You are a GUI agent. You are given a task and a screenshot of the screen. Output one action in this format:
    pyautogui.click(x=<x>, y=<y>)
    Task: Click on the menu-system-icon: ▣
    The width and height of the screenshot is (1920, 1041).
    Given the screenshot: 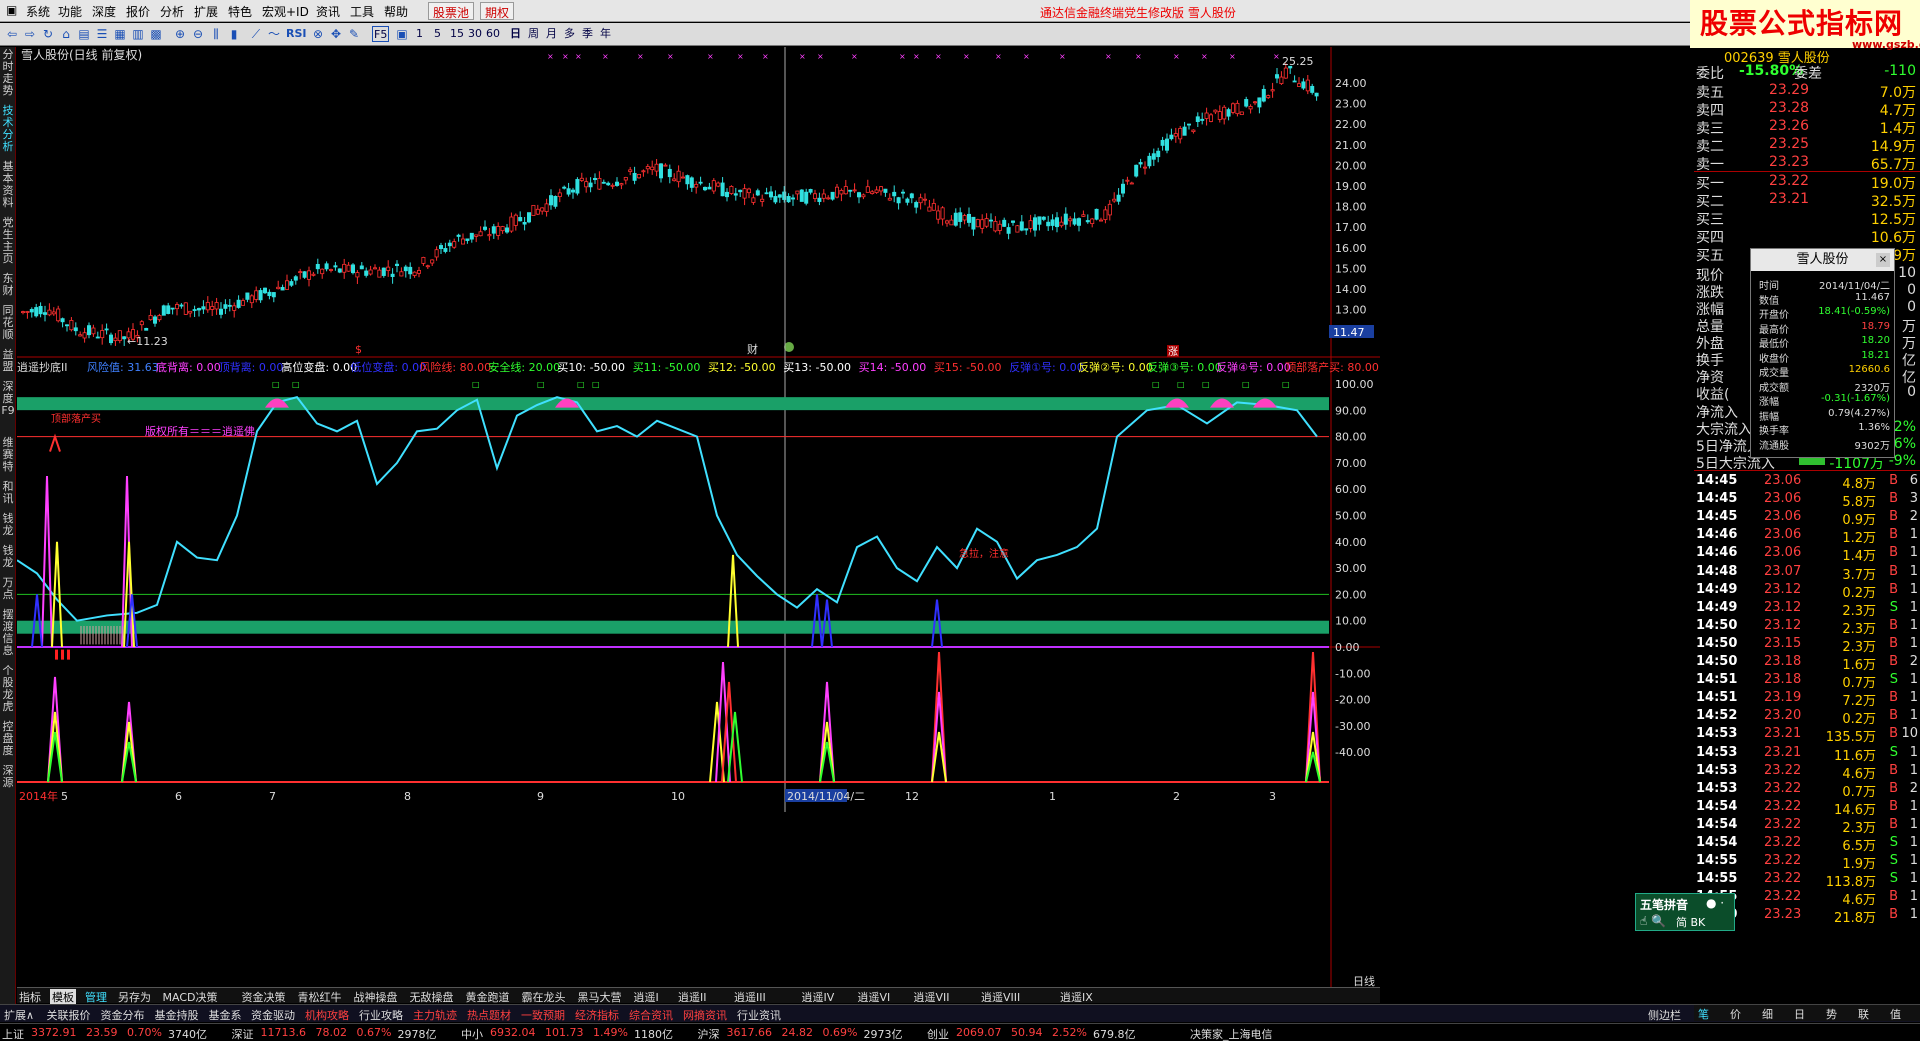 What is the action you would take?
    pyautogui.click(x=11, y=10)
    